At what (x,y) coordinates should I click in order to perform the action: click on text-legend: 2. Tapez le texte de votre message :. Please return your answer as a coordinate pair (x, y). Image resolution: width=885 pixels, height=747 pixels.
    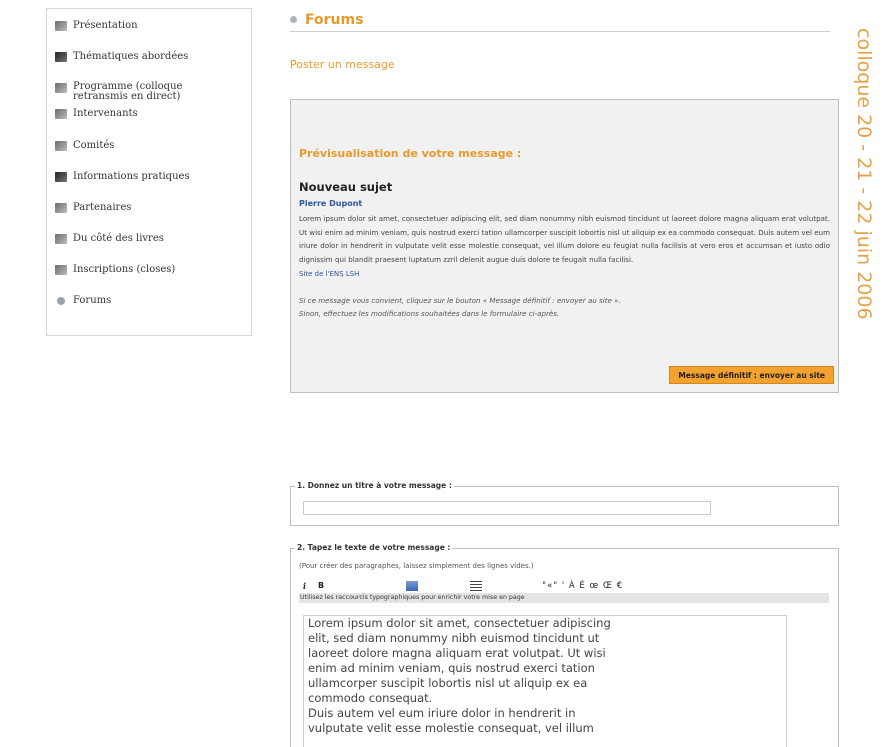
    Looking at the image, I should click on (374, 547).